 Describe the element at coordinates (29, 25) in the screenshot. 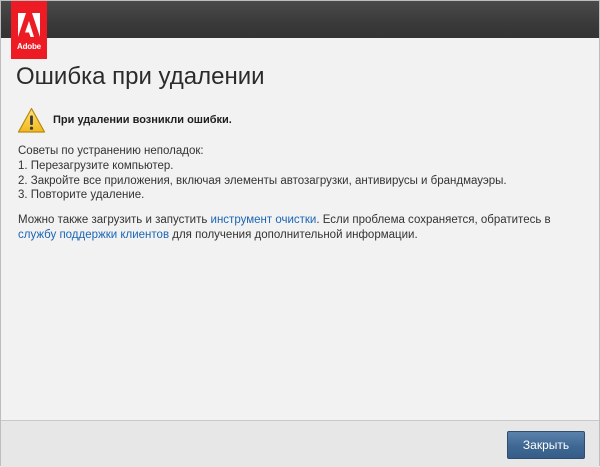

I see `adobe-a-icon` at that location.